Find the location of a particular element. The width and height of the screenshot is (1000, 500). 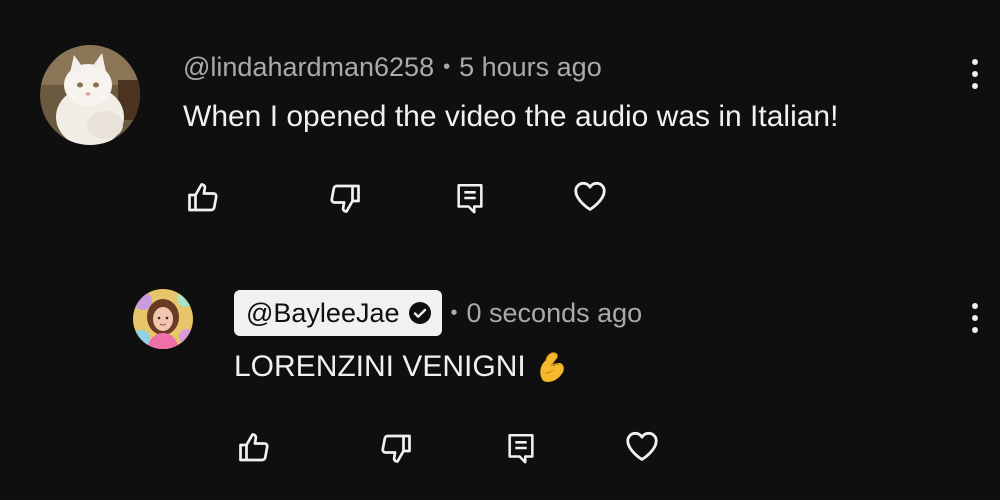

comment-author: @lindahardman6258 is located at coordinates (308, 67).